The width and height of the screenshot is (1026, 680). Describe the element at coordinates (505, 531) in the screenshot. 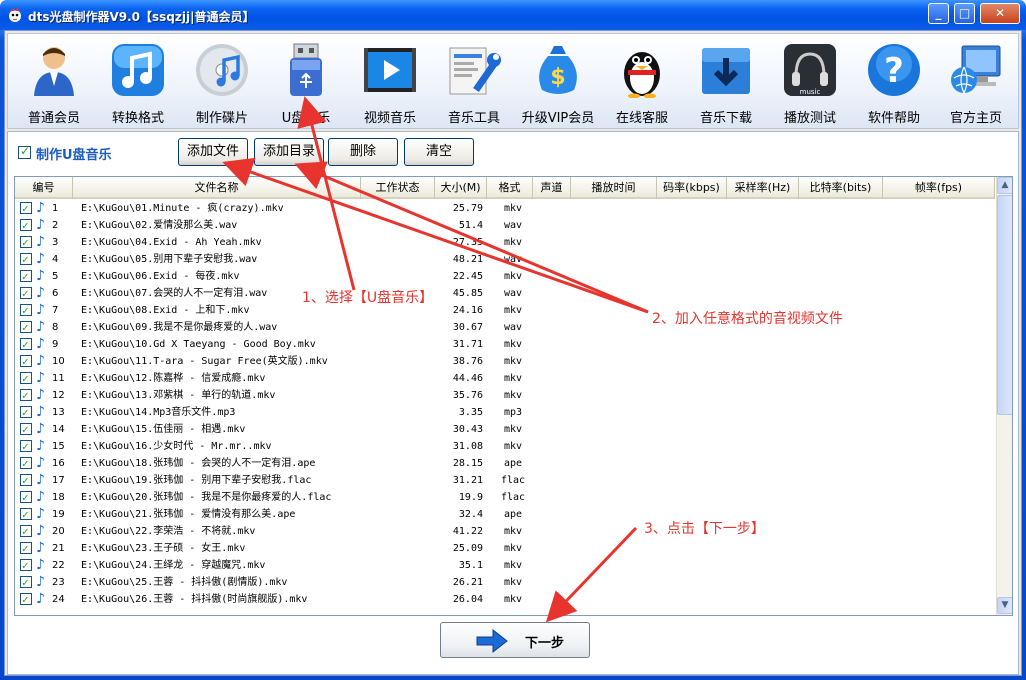

I see `table-row: ♪ 20 E:\KuGou\22.李荣浩 - 不将就.mkv 41.22 mkv` at that location.